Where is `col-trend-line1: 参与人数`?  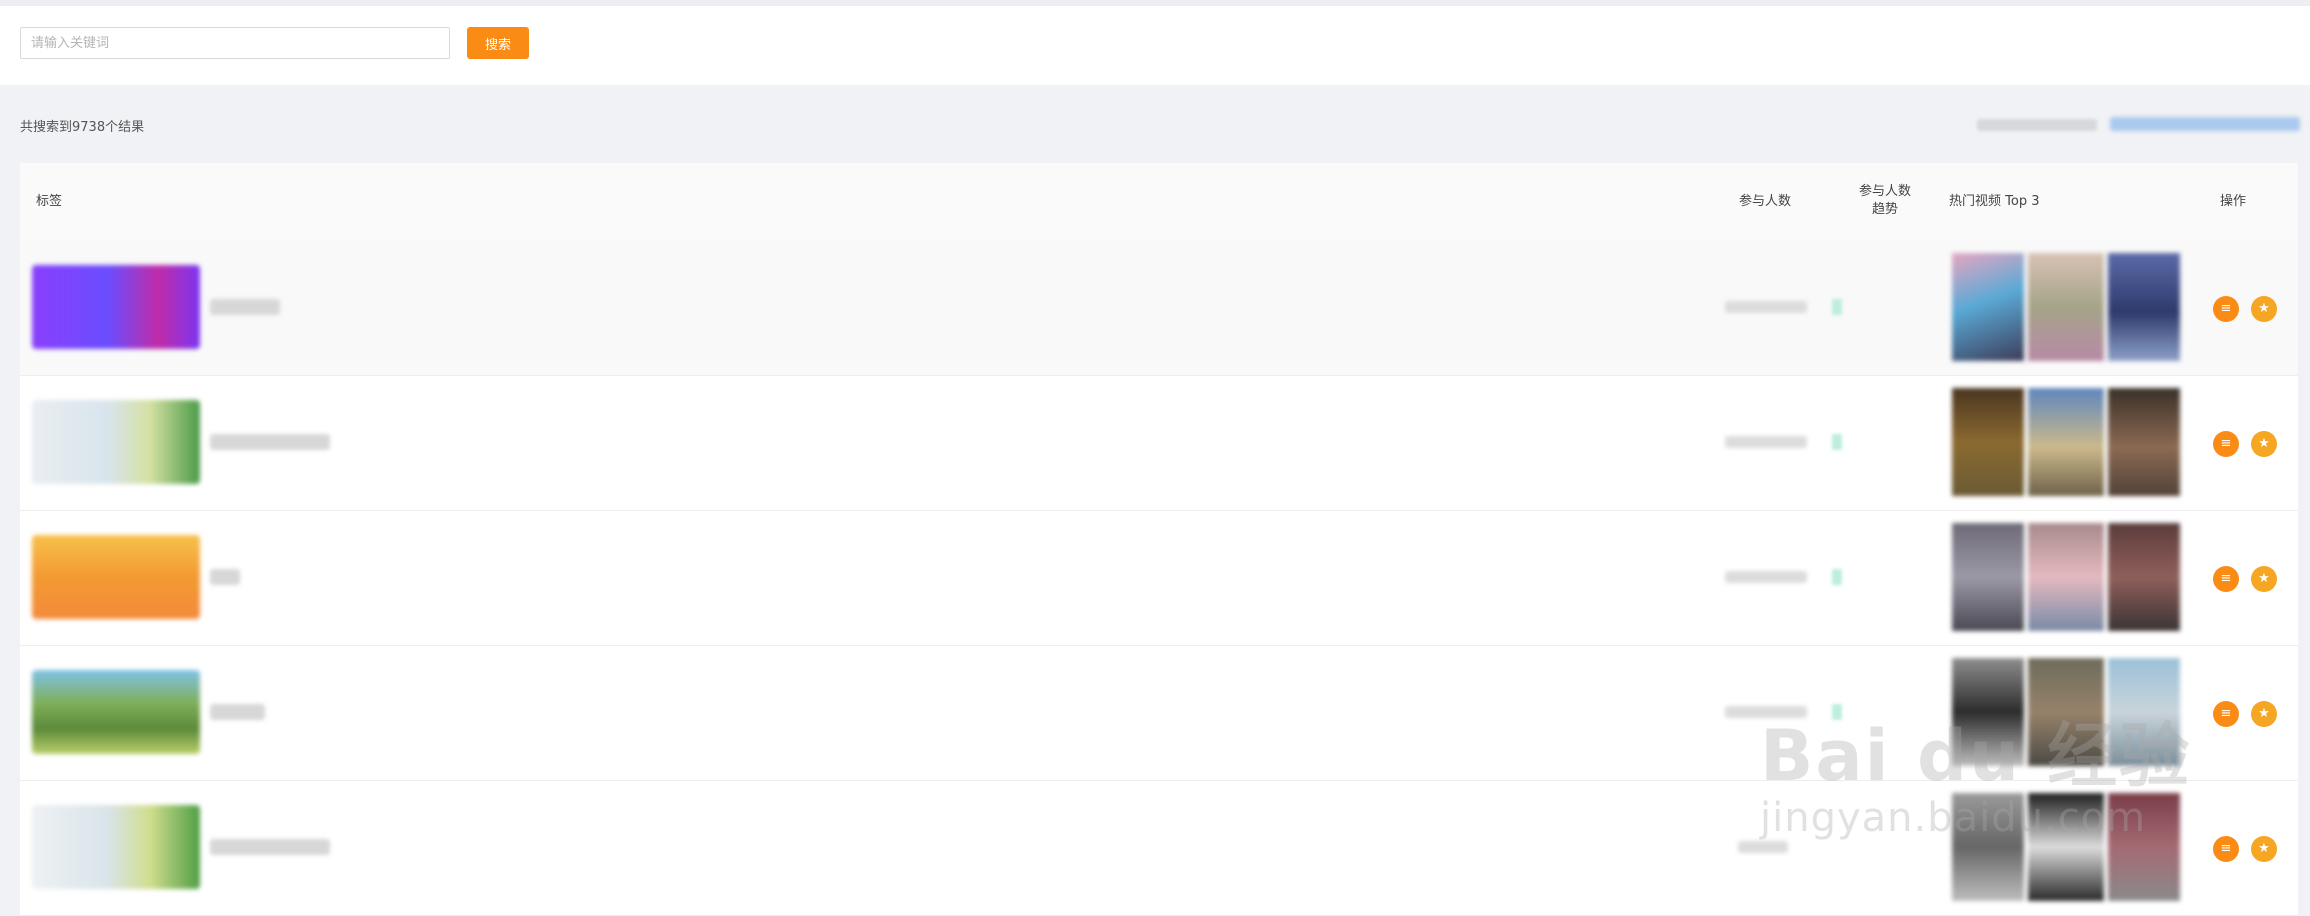 col-trend-line1: 参与人数 is located at coordinates (1884, 191).